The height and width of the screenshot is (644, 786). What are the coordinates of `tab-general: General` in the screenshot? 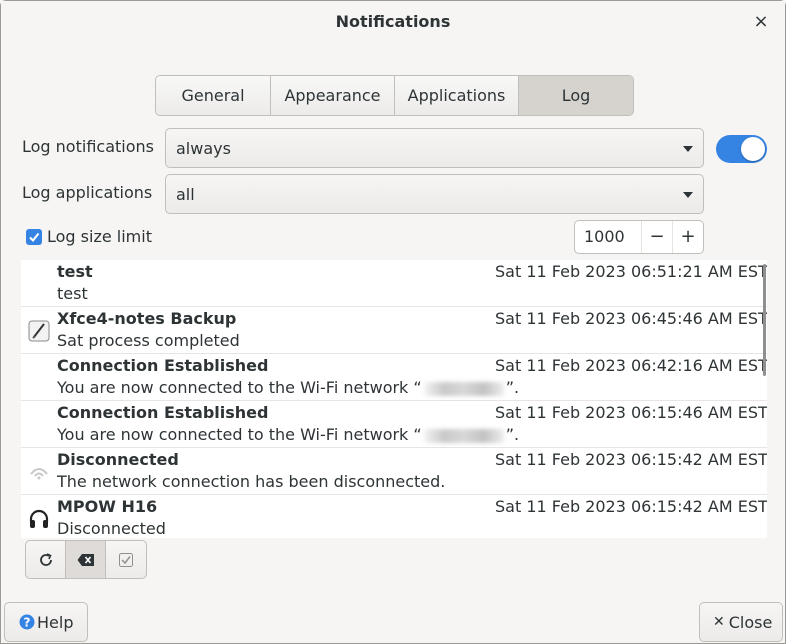 It's located at (213, 95).